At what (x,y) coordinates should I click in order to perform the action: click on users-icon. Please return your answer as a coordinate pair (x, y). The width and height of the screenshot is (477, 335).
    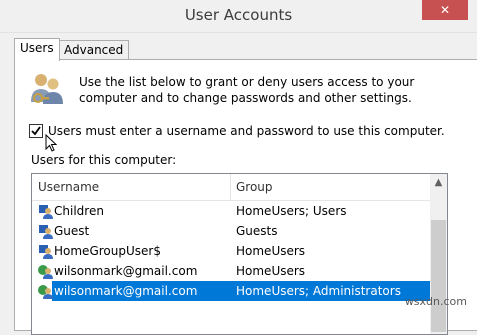
    Looking at the image, I should click on (47, 89).